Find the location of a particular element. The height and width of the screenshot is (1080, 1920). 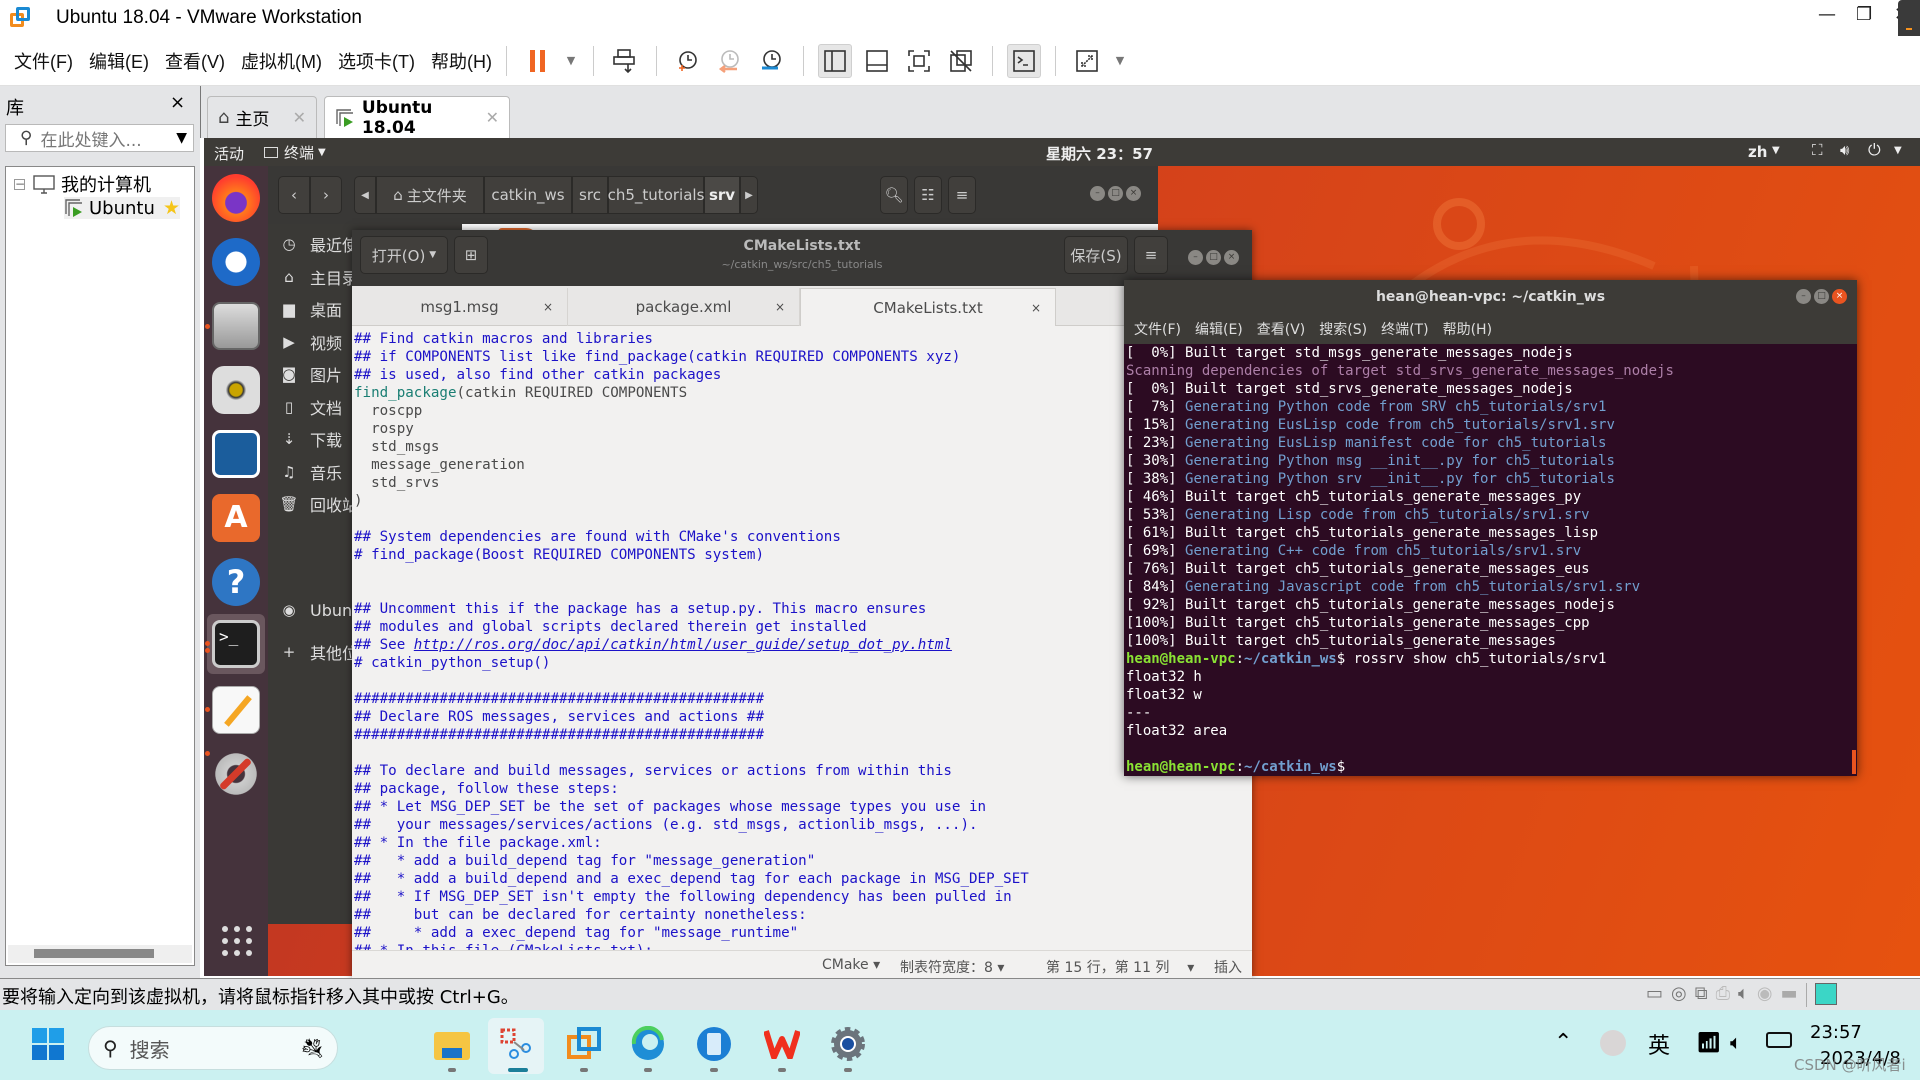

sidebar-item-2: ▆ 桌面 is located at coordinates (305, 309).